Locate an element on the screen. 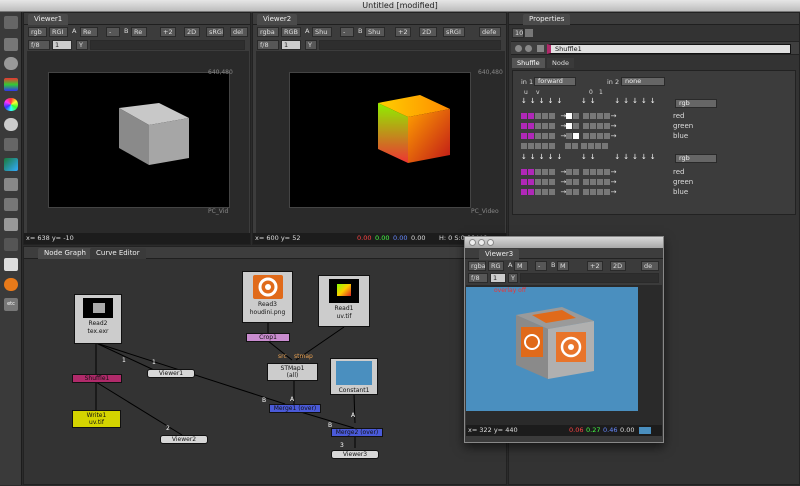  draw-tool-icon is located at coordinates (11, 124).